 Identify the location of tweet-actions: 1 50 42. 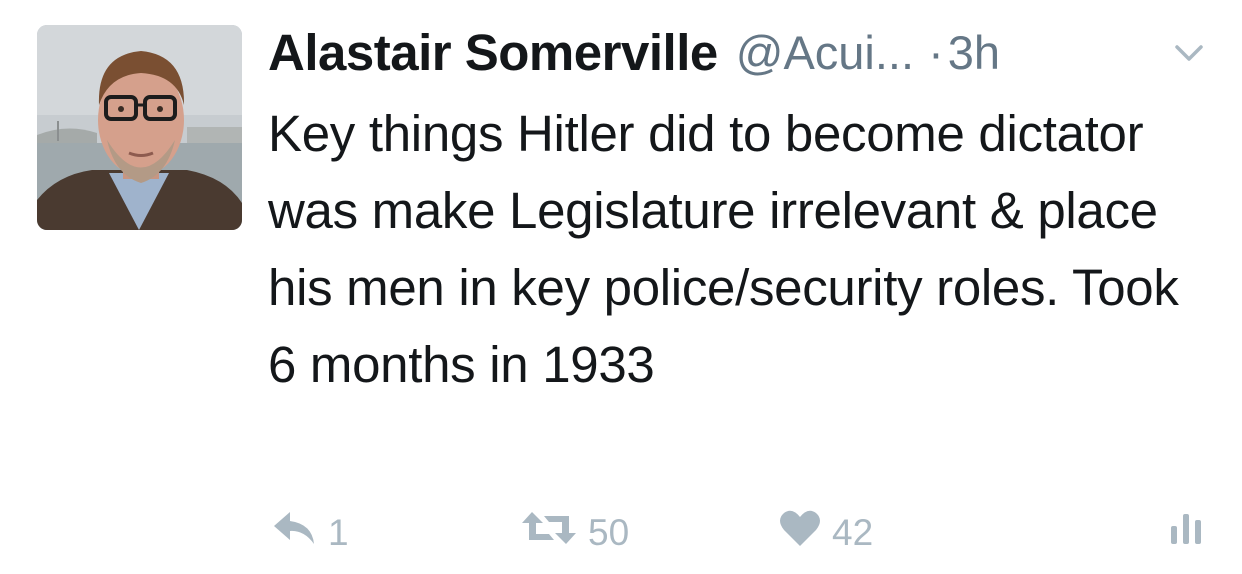
(621, 532).